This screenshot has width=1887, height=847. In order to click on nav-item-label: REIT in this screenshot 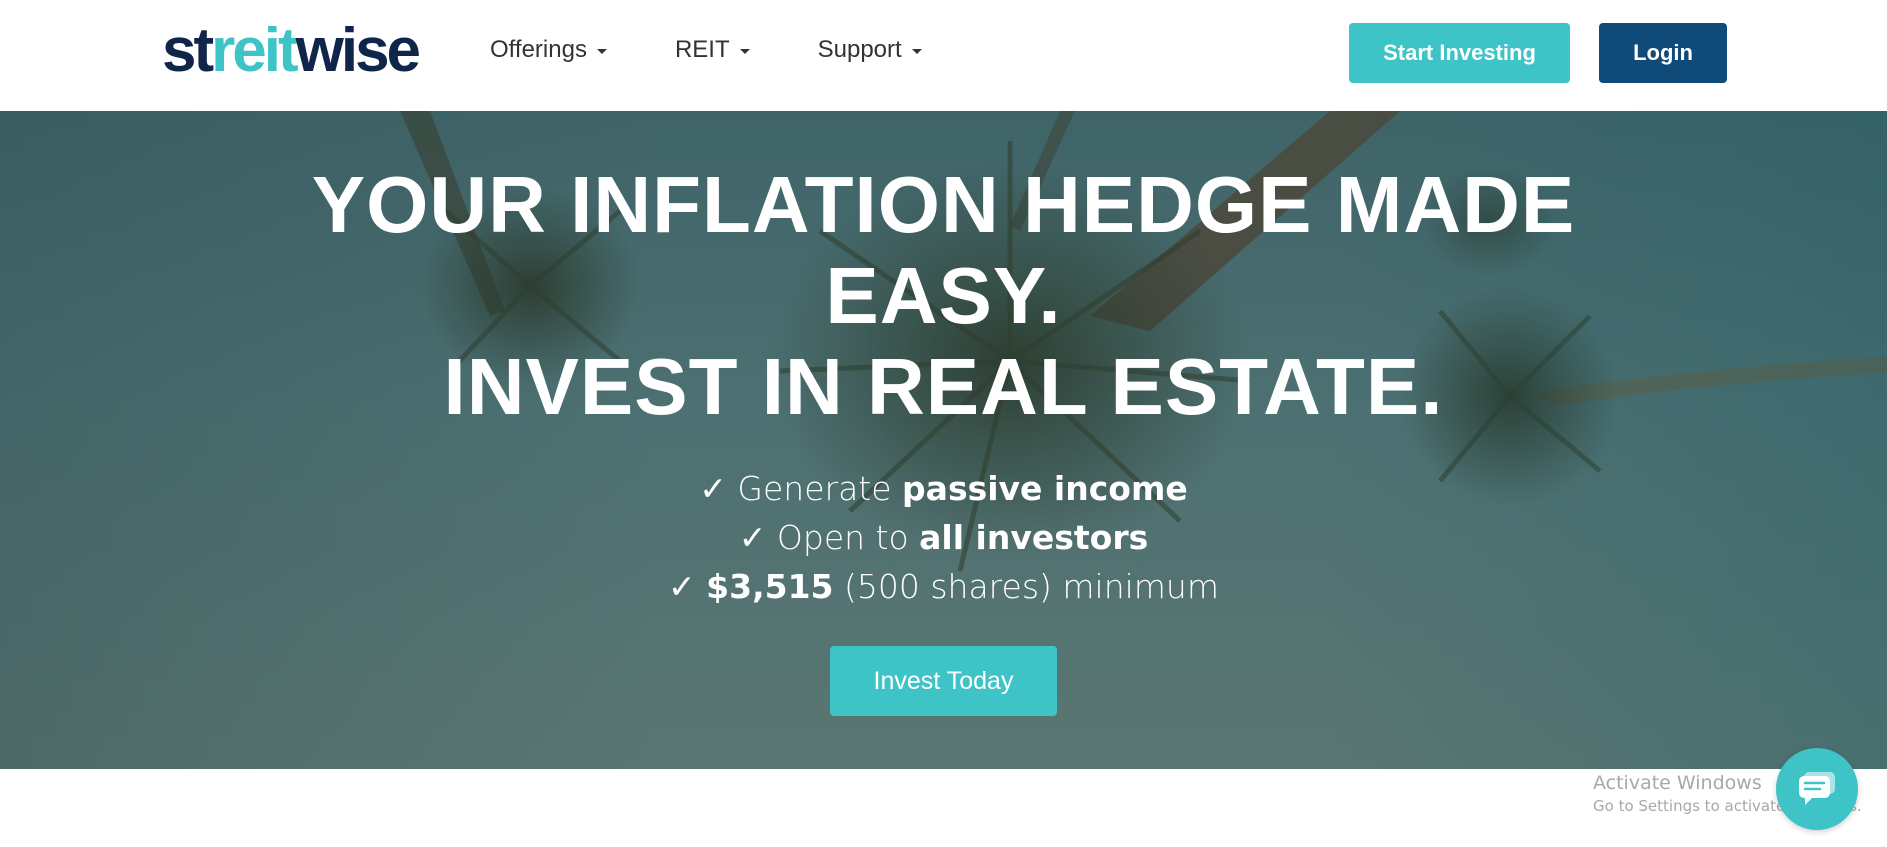, I will do `click(702, 49)`.